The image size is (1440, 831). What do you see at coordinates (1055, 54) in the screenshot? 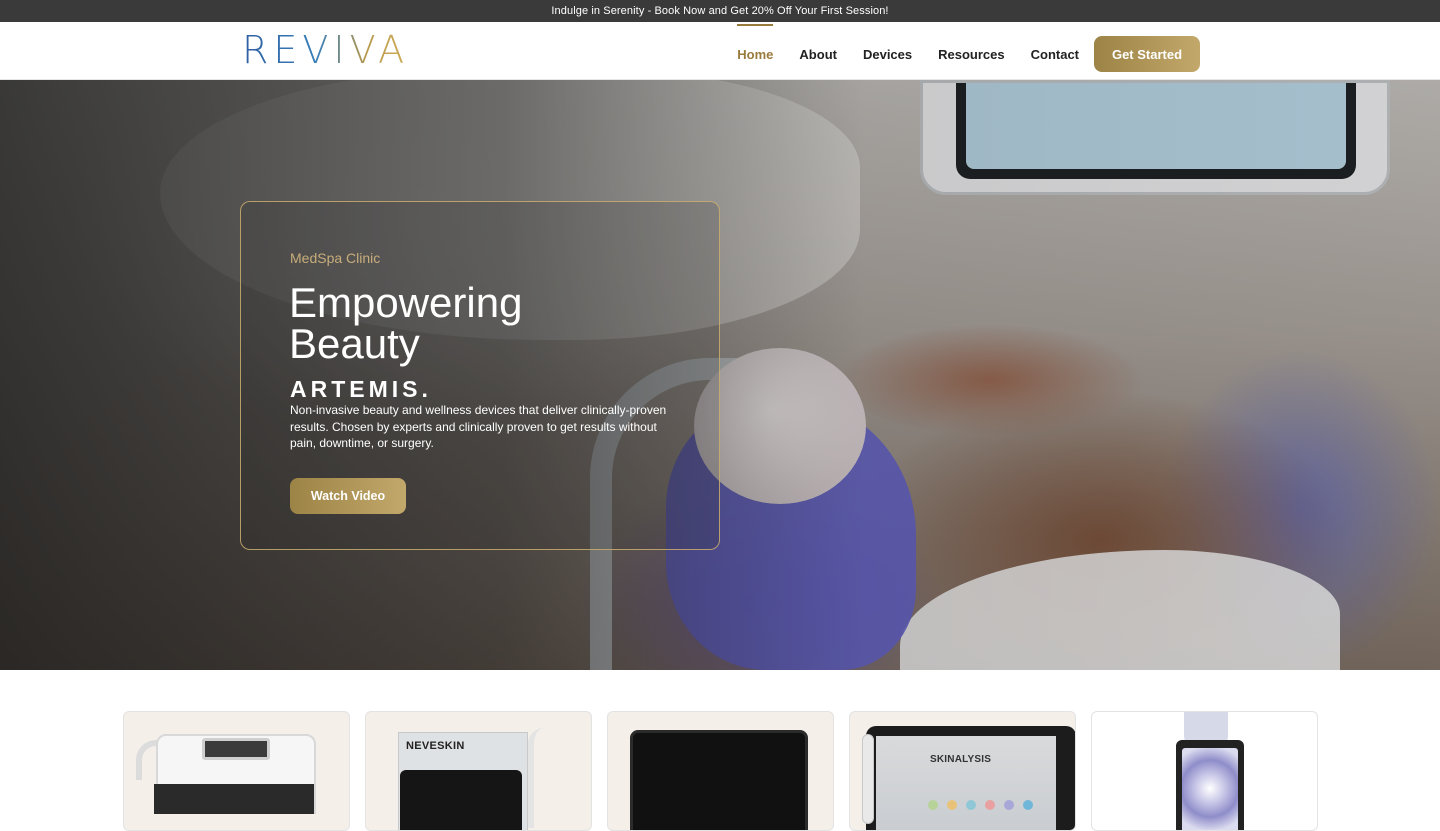
I see `nav-item-contact: Contact` at bounding box center [1055, 54].